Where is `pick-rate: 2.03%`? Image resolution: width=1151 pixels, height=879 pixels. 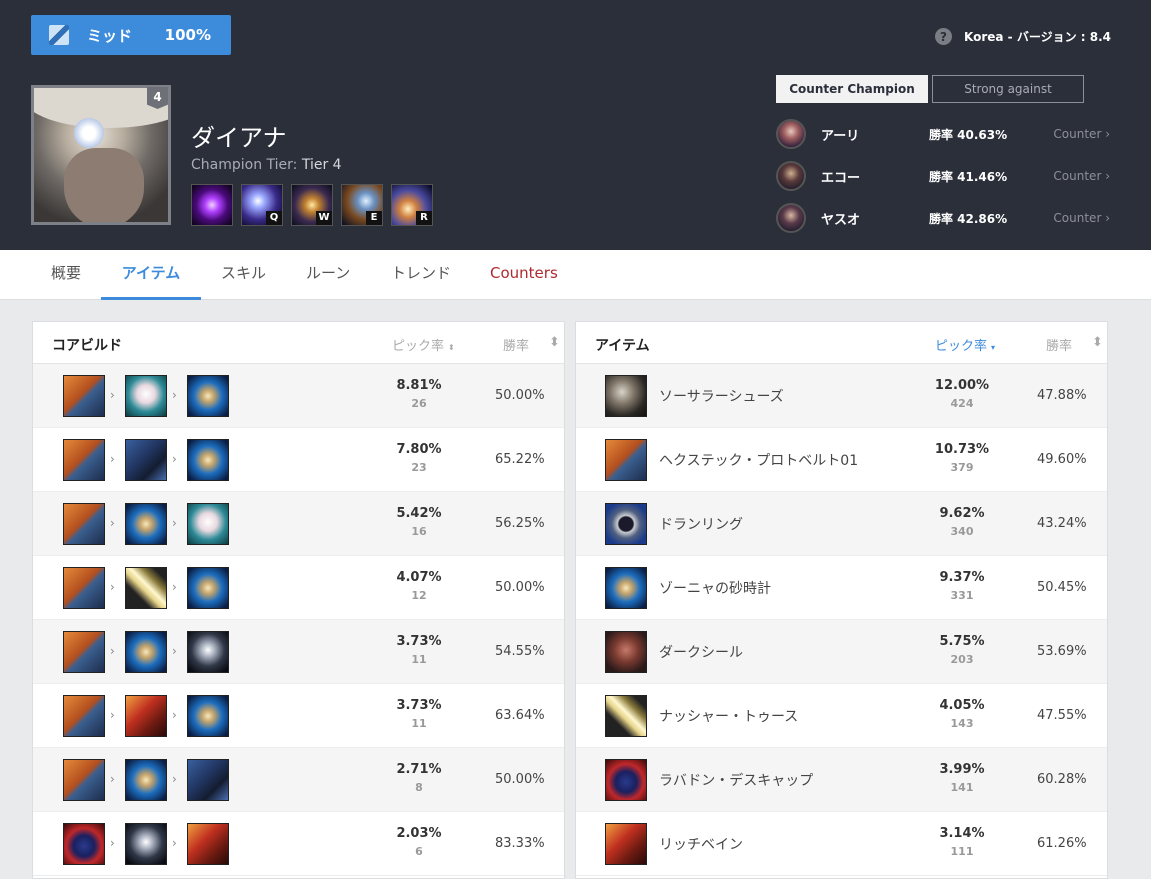 pick-rate: 2.03% is located at coordinates (419, 833).